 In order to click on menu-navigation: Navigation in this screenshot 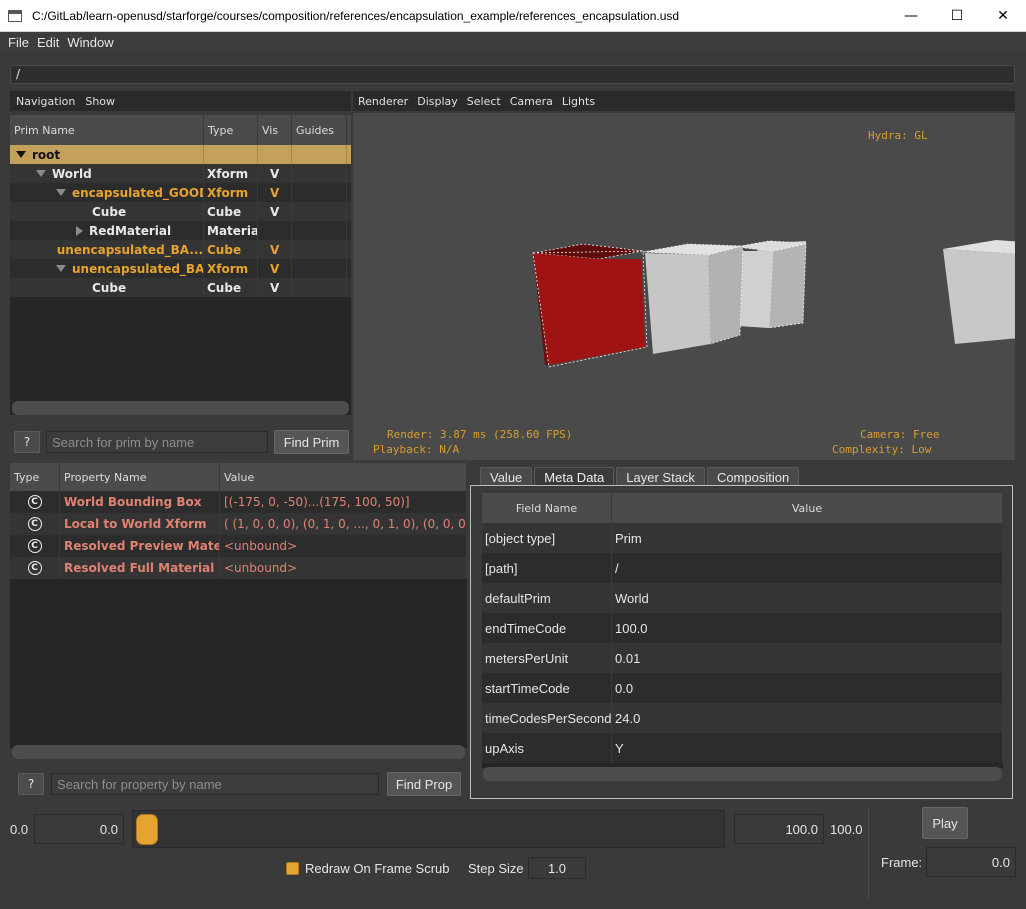, I will do `click(45, 101)`.